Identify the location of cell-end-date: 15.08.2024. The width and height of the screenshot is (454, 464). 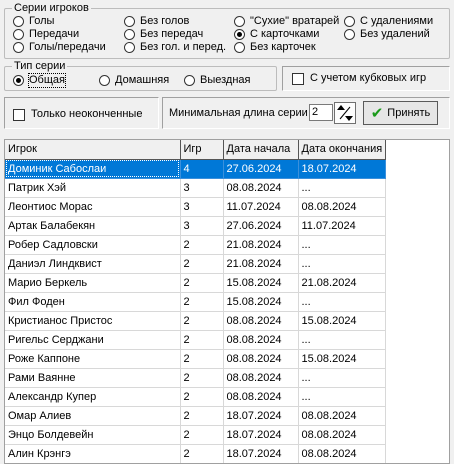
(342, 321).